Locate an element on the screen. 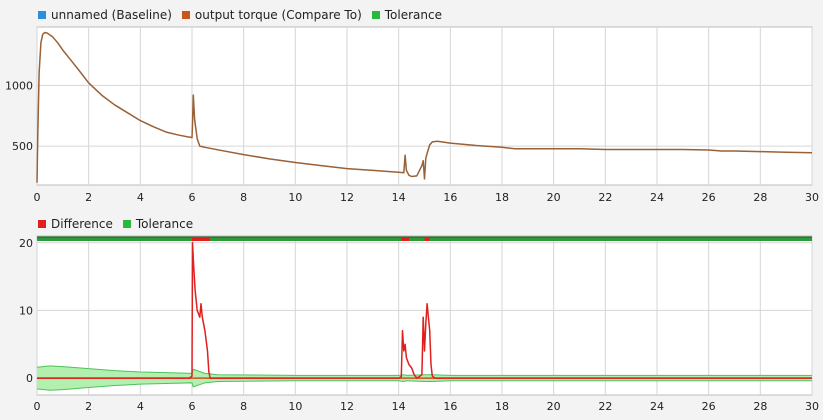  y-tick-label: 0 is located at coordinates (29, 378).